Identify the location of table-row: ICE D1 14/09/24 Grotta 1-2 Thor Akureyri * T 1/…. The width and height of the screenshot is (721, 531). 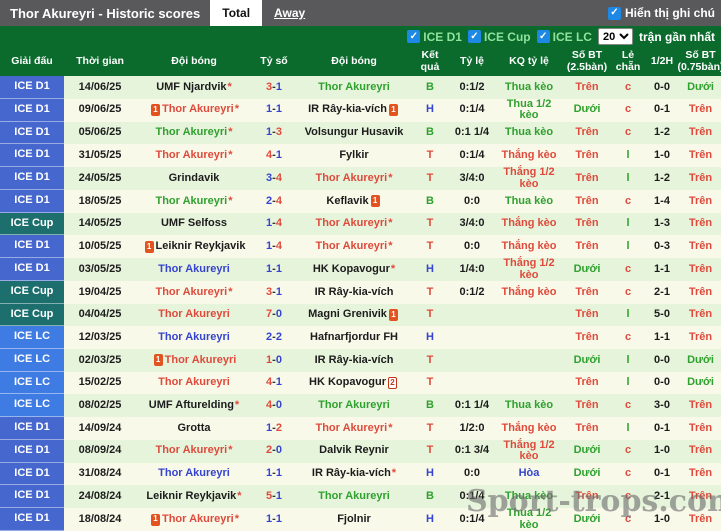
(360, 428).